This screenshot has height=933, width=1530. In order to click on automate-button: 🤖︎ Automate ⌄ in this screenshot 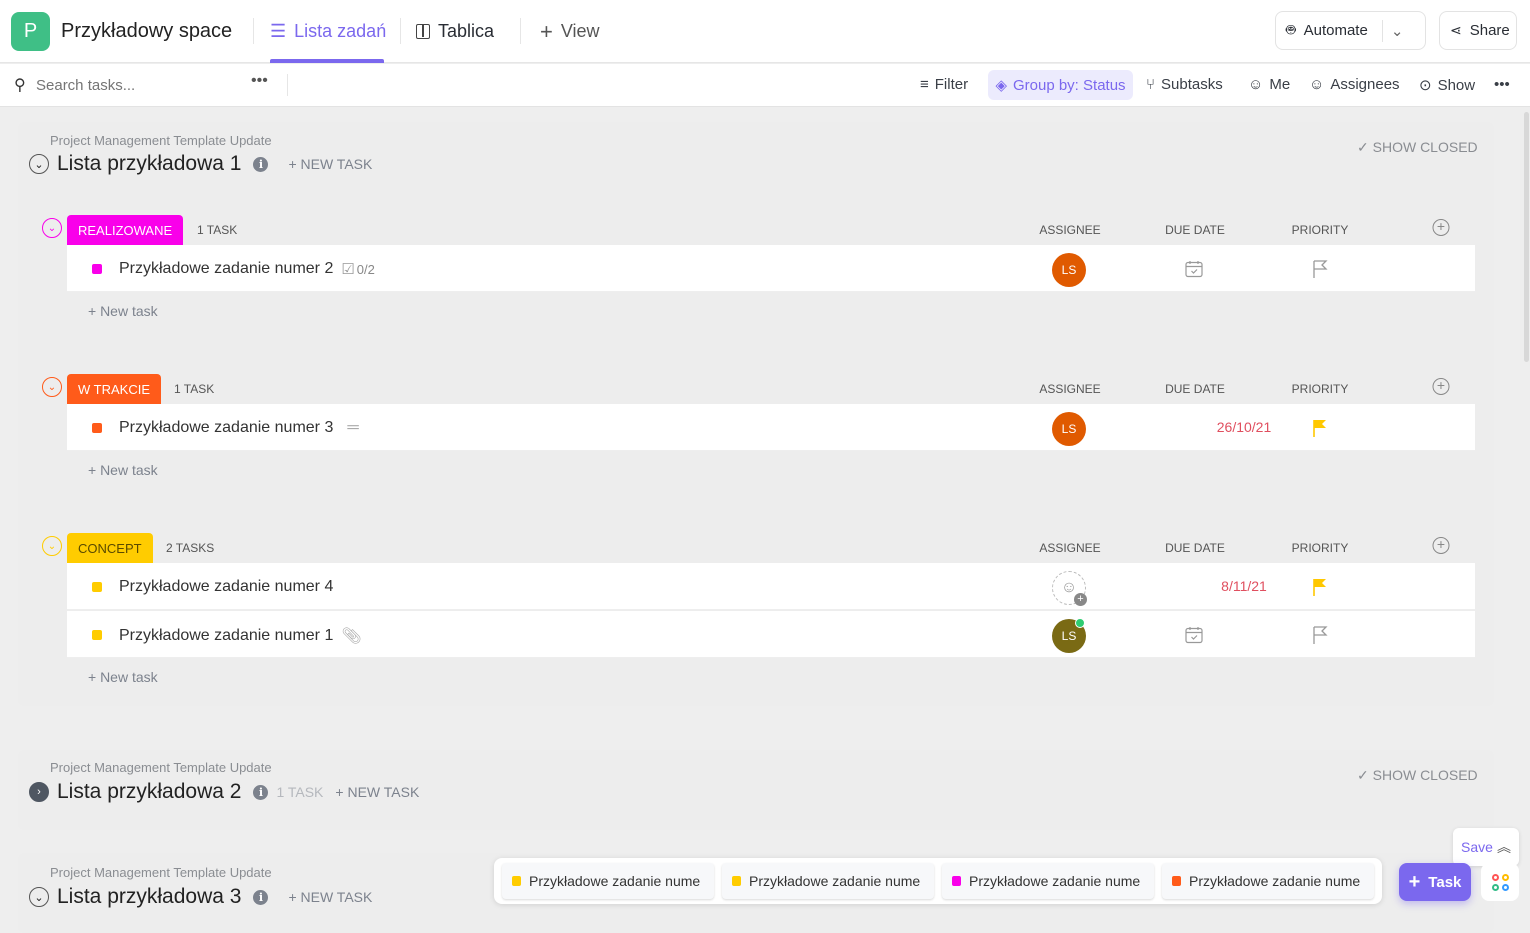, I will do `click(1350, 30)`.